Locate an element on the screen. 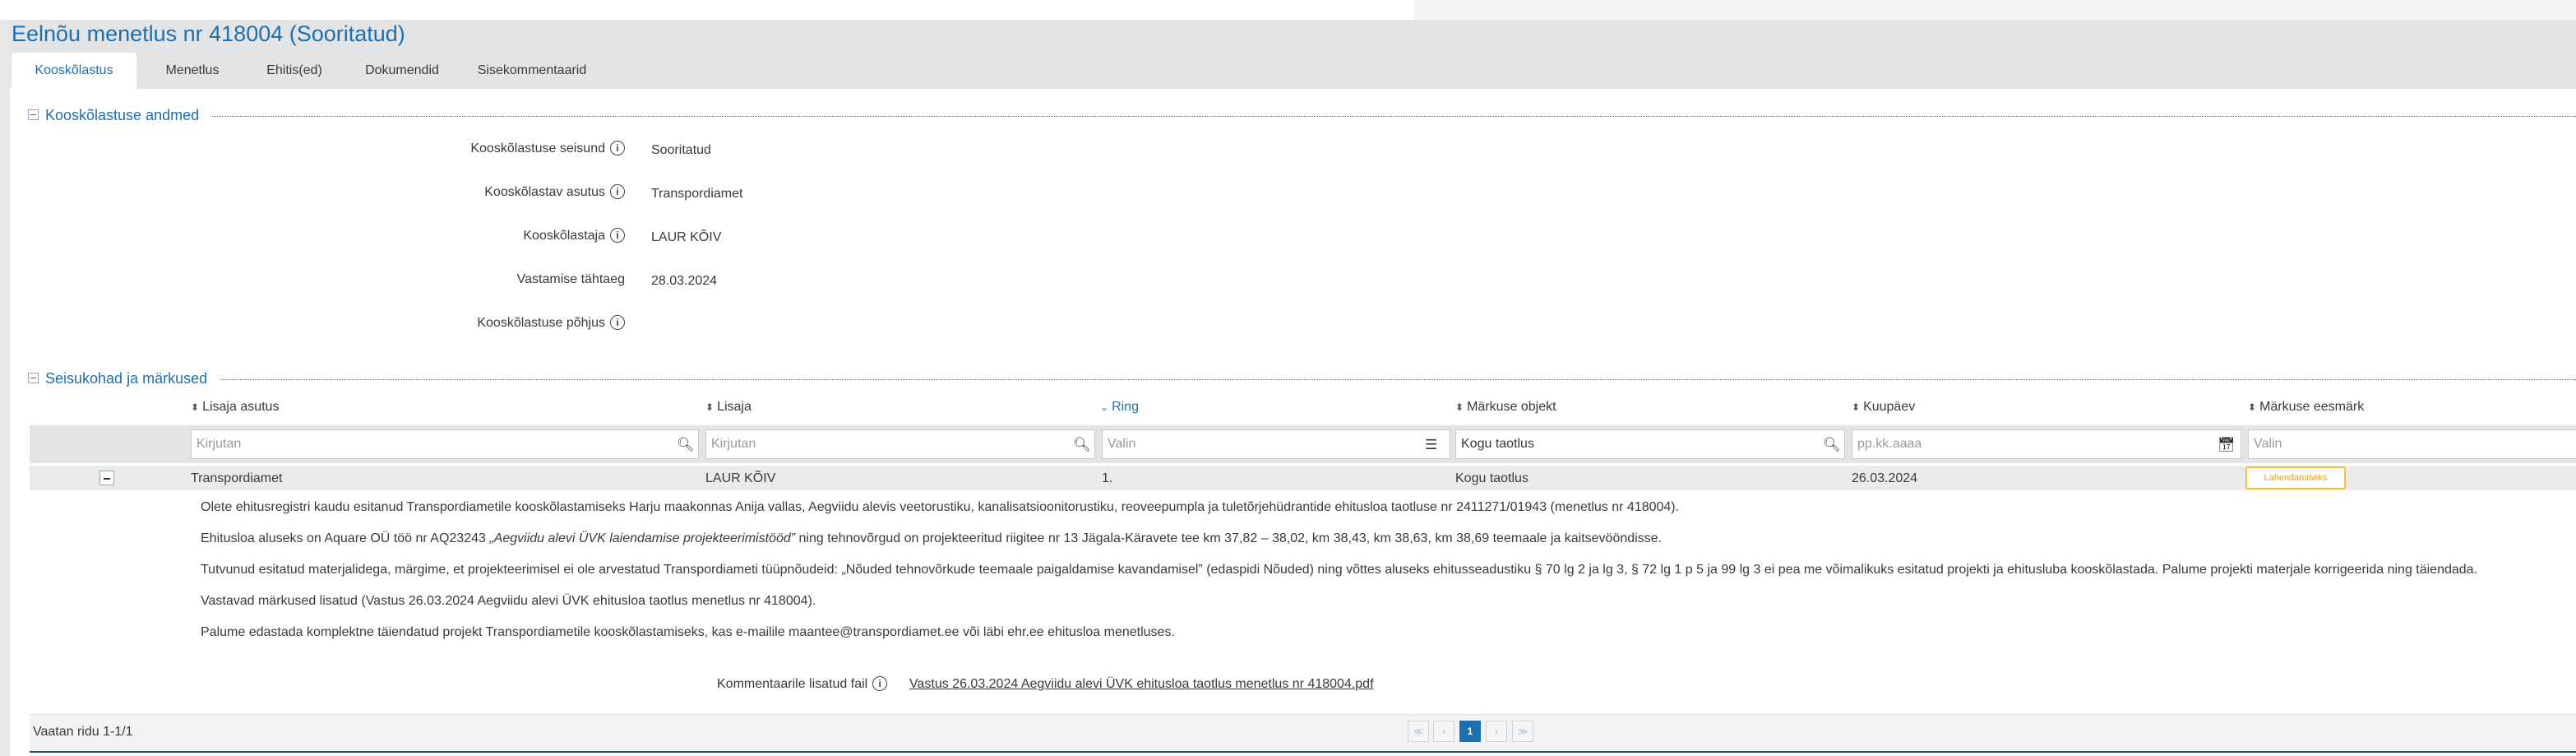  field-label-pohjus: Kooskõlastuse põhjus i is located at coordinates (551, 323).